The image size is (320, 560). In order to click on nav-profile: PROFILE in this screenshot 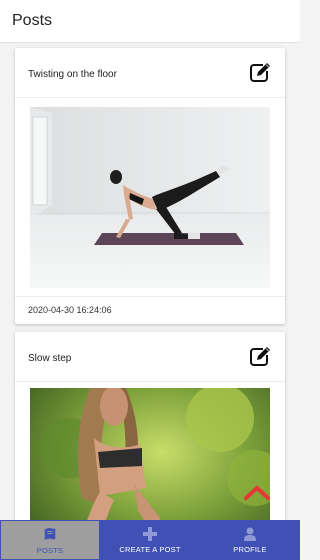, I will do `click(250, 540)`.